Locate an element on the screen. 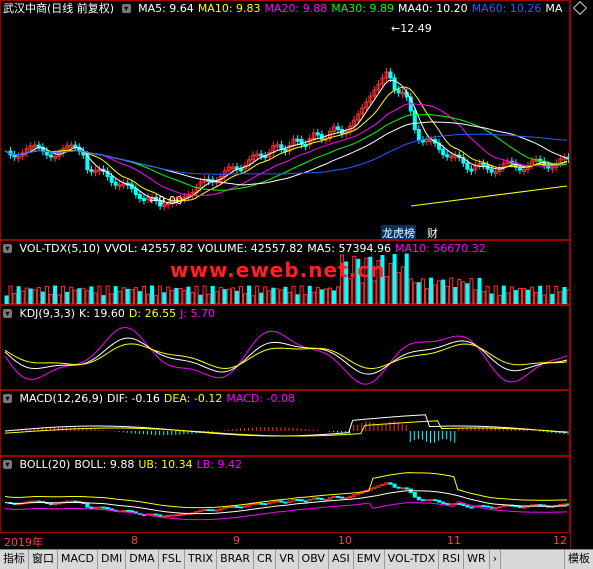  tab-2: MACD is located at coordinates (78, 559).